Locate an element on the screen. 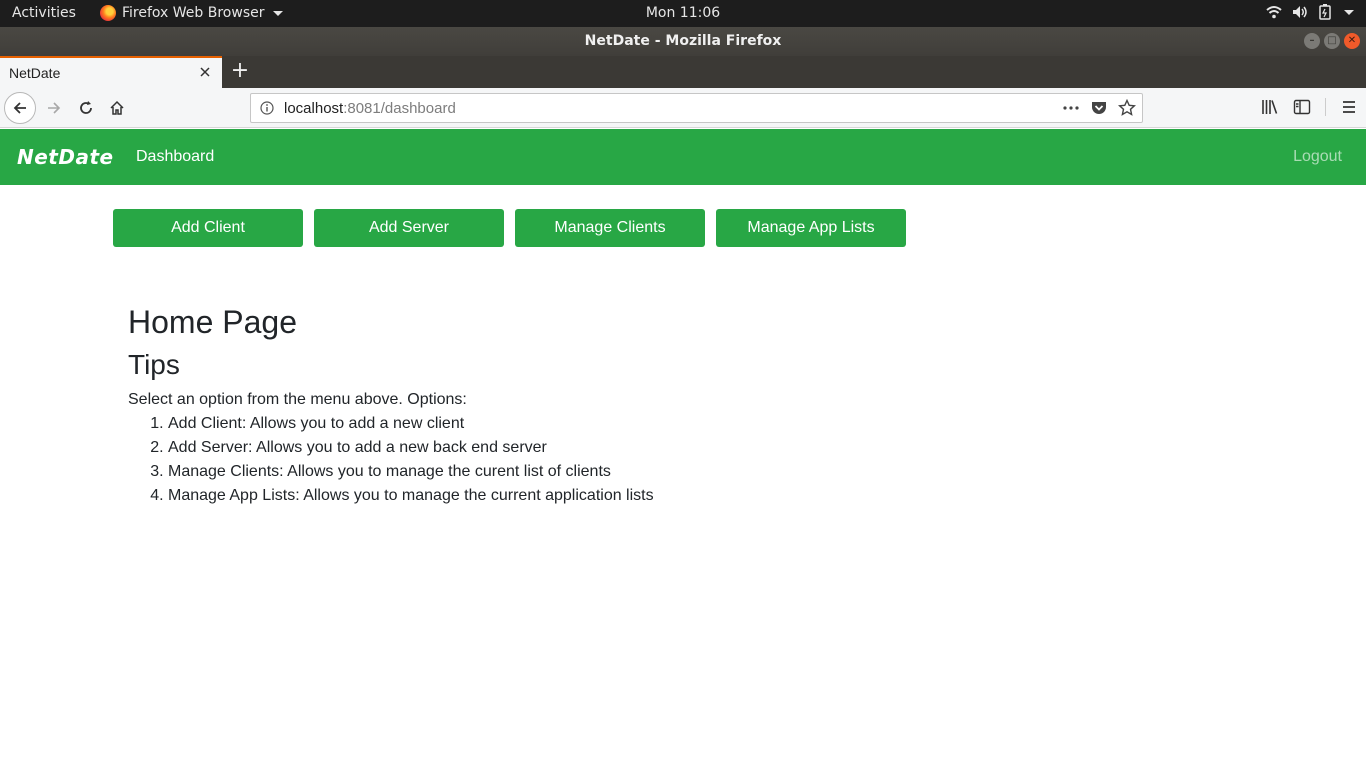  new-tab-button: + is located at coordinates (240, 72).